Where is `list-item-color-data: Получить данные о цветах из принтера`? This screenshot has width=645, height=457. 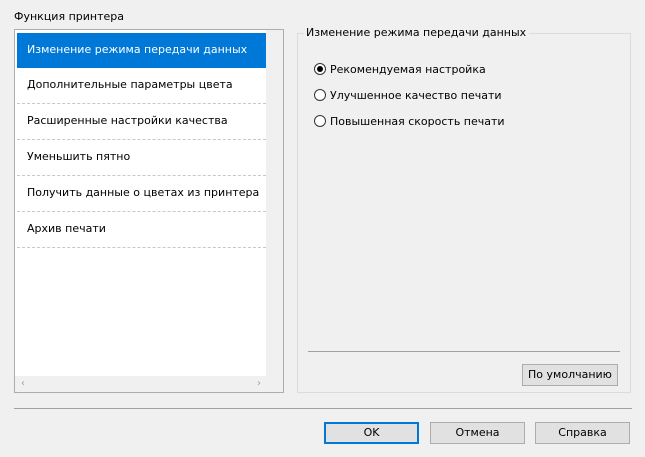 list-item-color-data: Получить данные о цветах из принтера is located at coordinates (141, 194).